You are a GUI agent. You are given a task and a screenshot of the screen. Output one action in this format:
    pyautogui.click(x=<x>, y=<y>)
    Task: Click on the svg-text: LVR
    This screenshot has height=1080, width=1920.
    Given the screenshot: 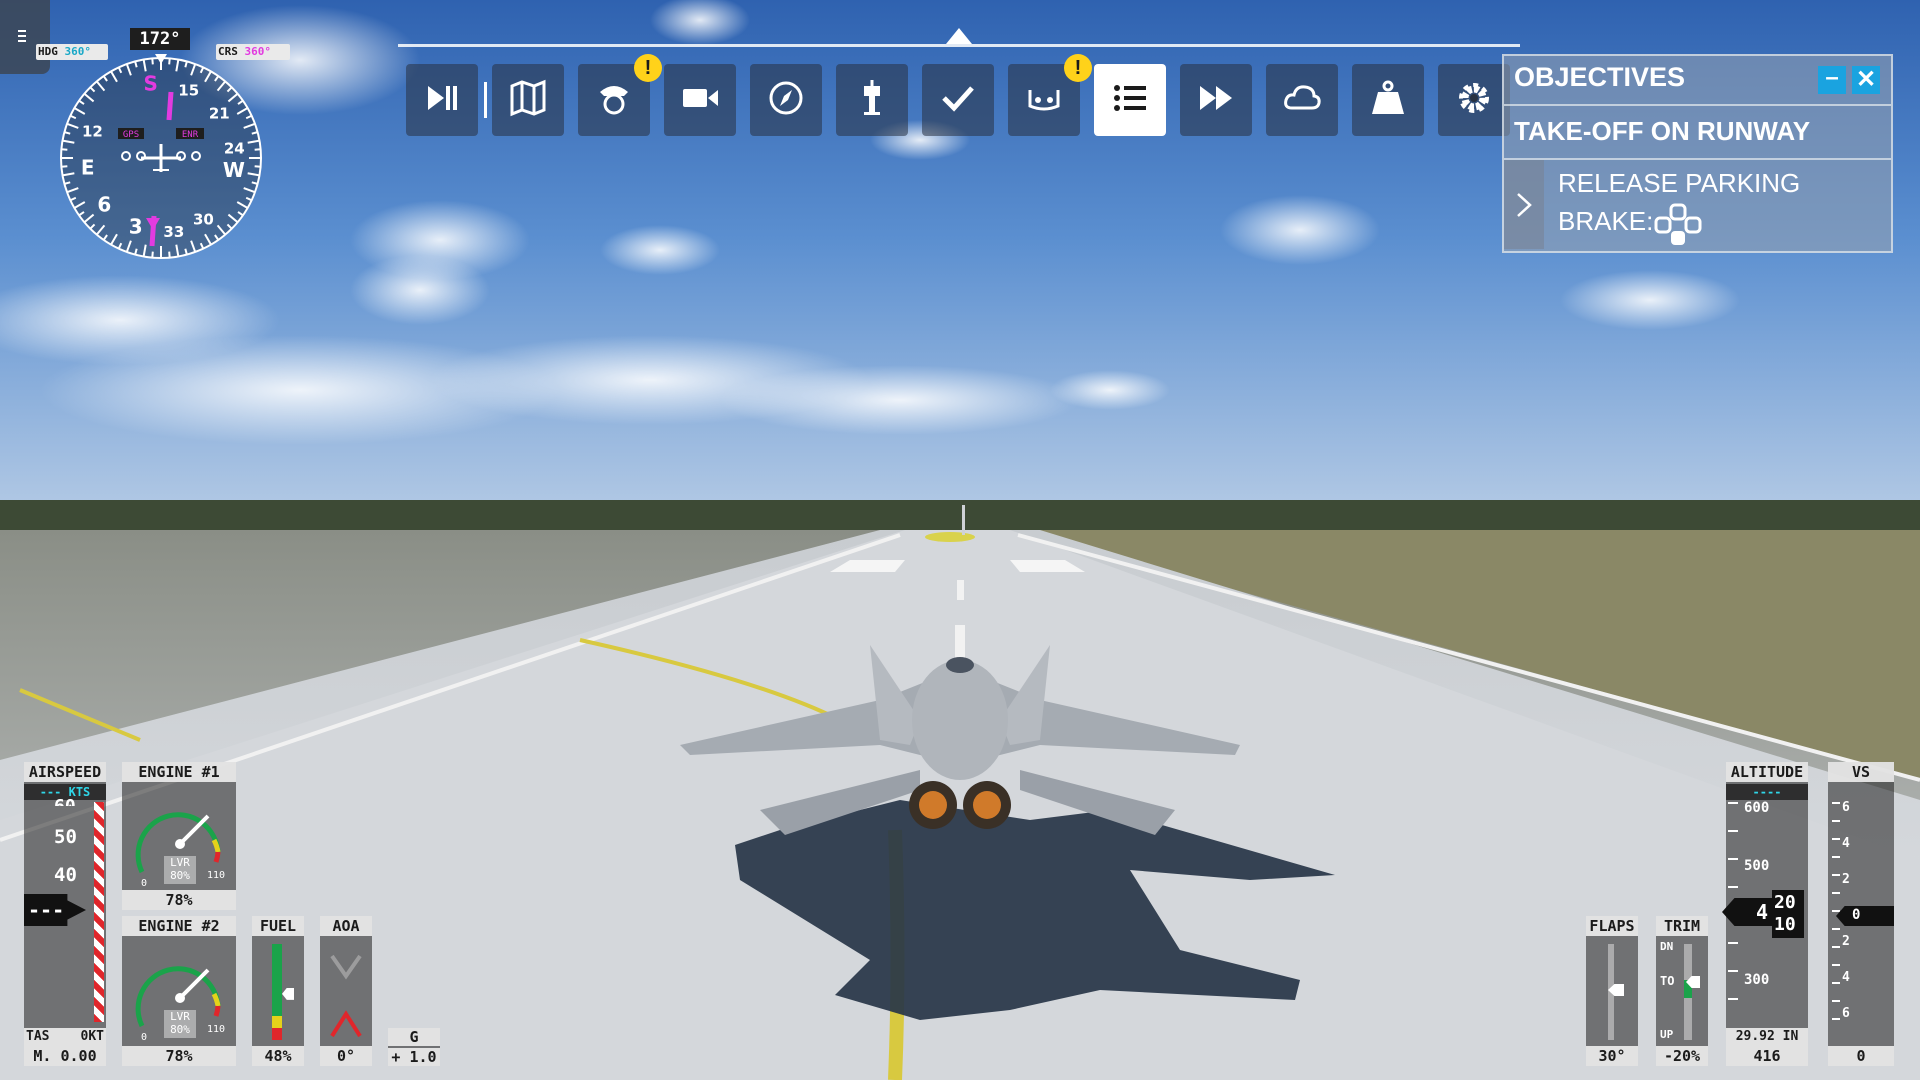 What is the action you would take?
    pyautogui.click(x=180, y=1016)
    